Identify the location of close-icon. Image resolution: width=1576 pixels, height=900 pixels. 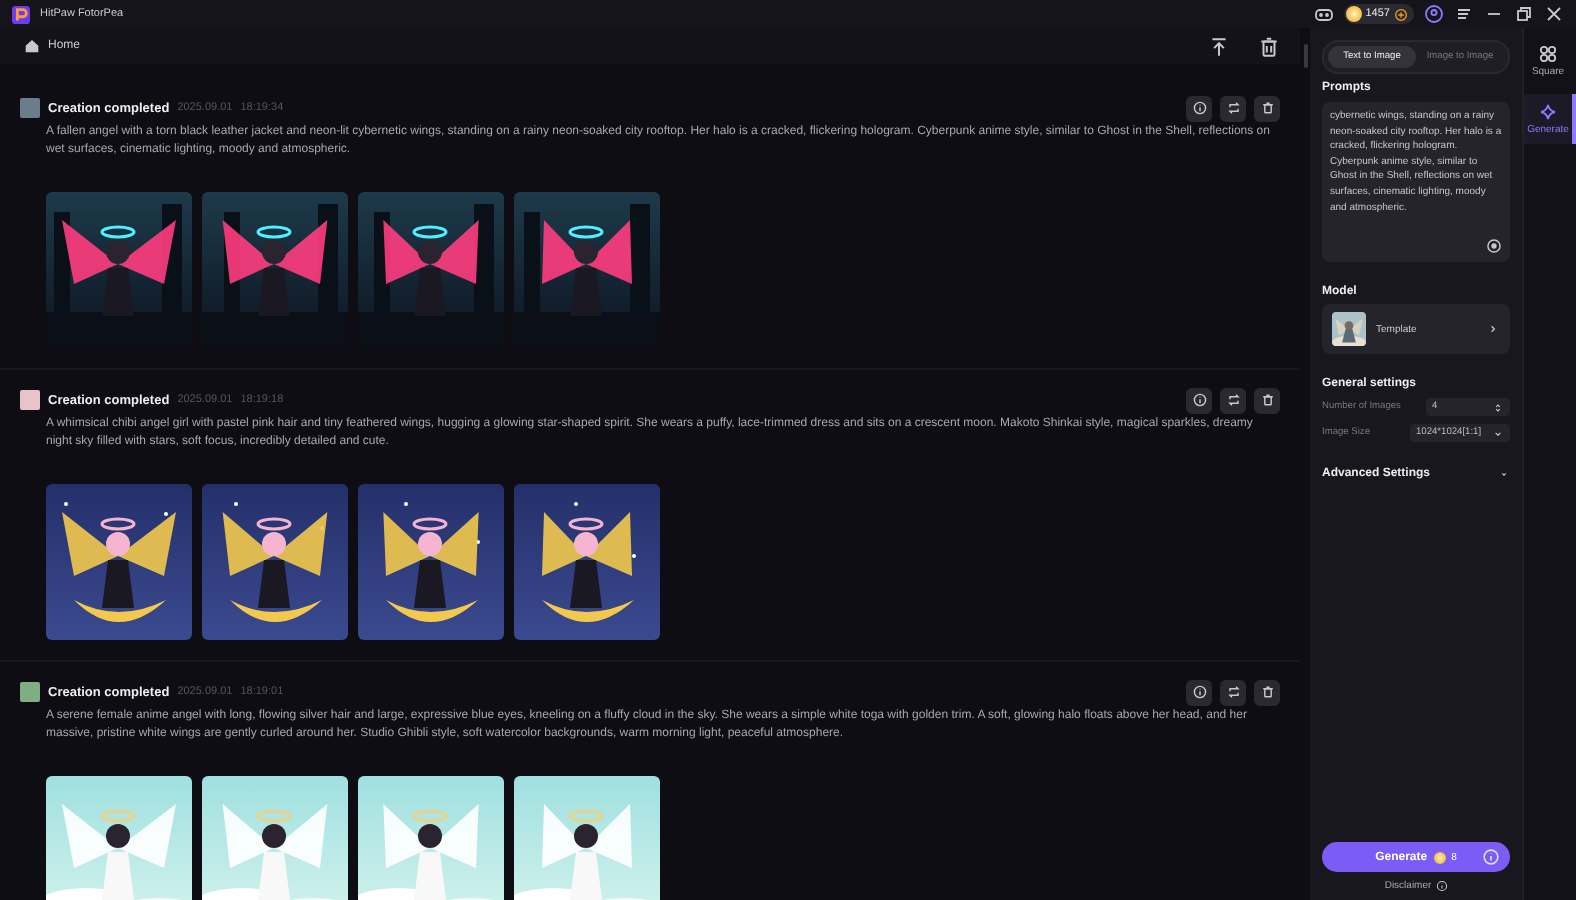
(1554, 14).